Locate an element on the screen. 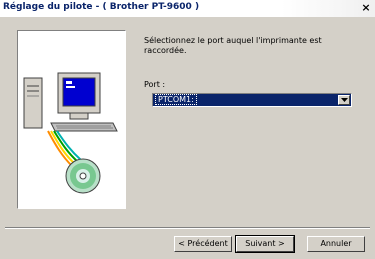  port-label: Port : is located at coordinates (155, 84).